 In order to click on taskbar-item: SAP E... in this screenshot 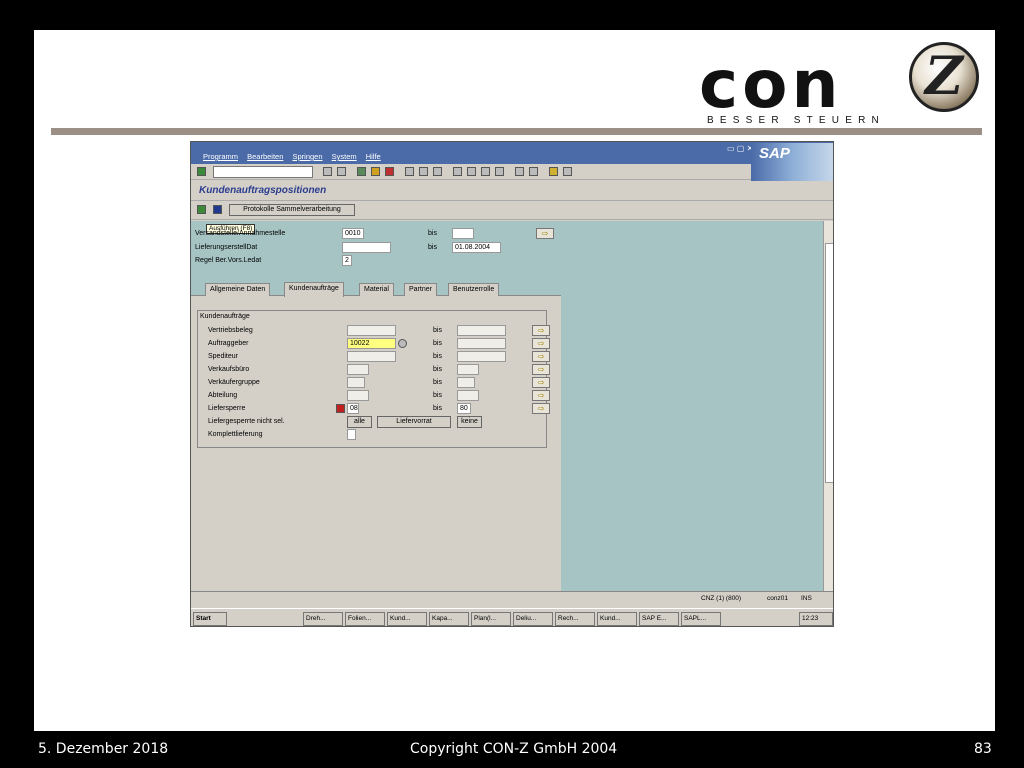, I will do `click(659, 619)`.